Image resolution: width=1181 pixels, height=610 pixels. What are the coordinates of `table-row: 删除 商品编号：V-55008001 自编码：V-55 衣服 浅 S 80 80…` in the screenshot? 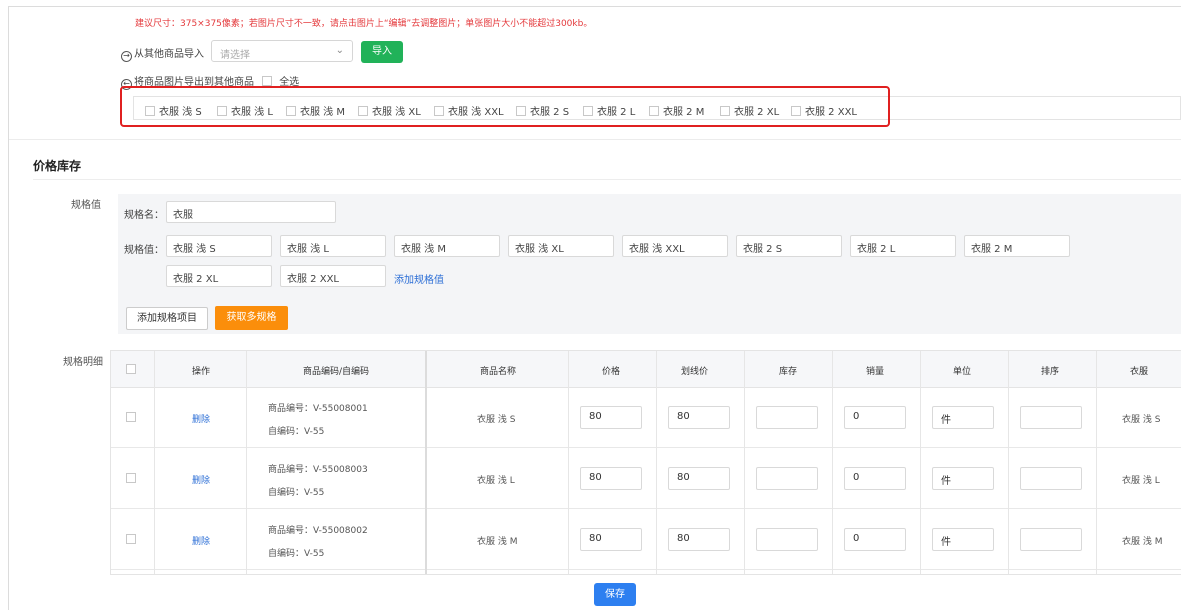 It's located at (646, 417).